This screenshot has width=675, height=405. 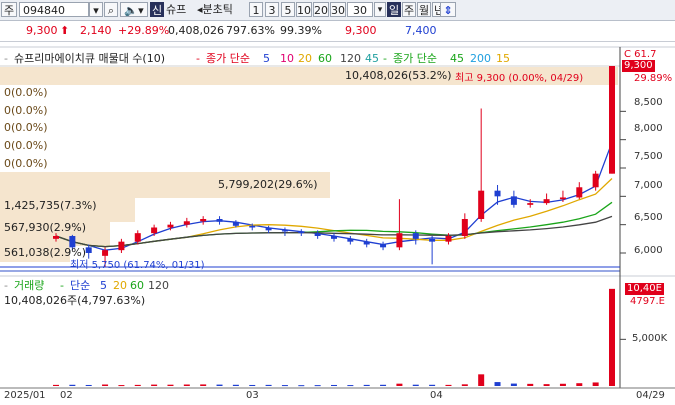 I want to click on date-label: 04/29, so click(x=650, y=395).